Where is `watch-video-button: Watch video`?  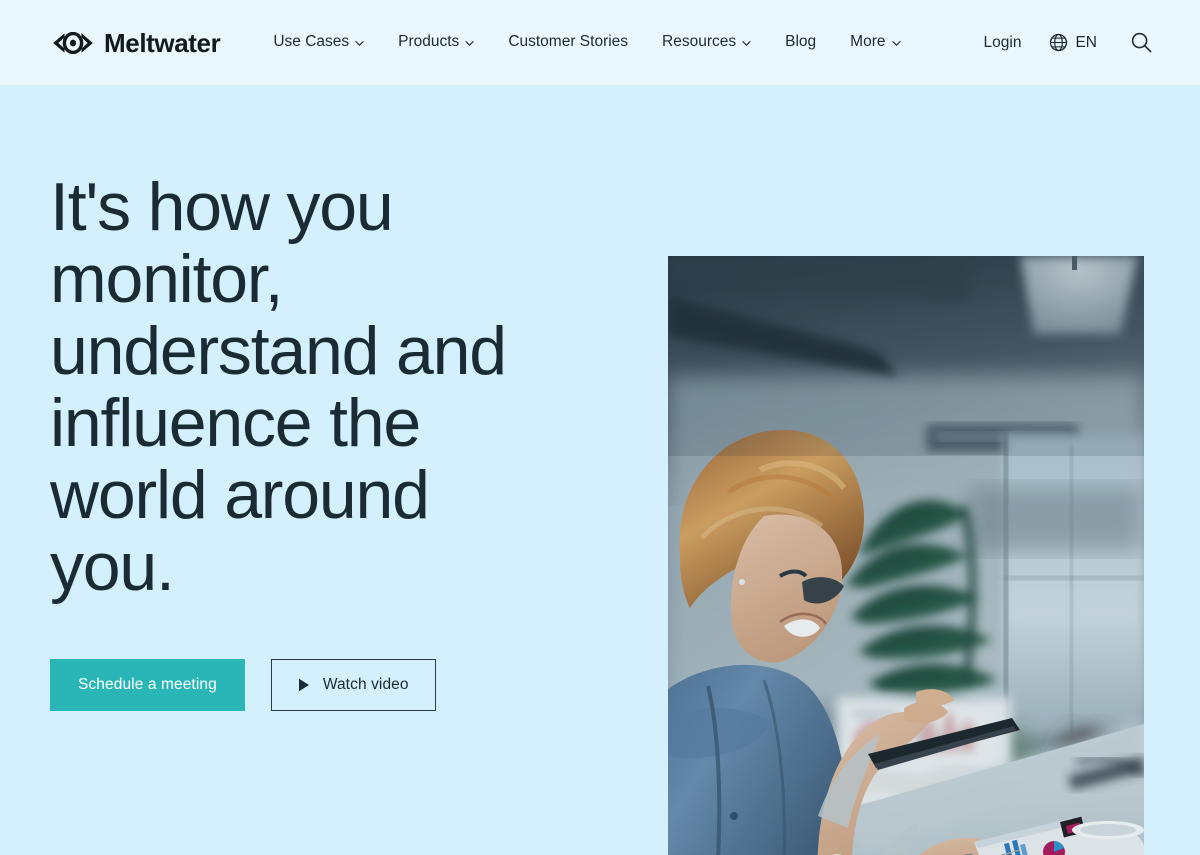 watch-video-button: Watch video is located at coordinates (353, 685).